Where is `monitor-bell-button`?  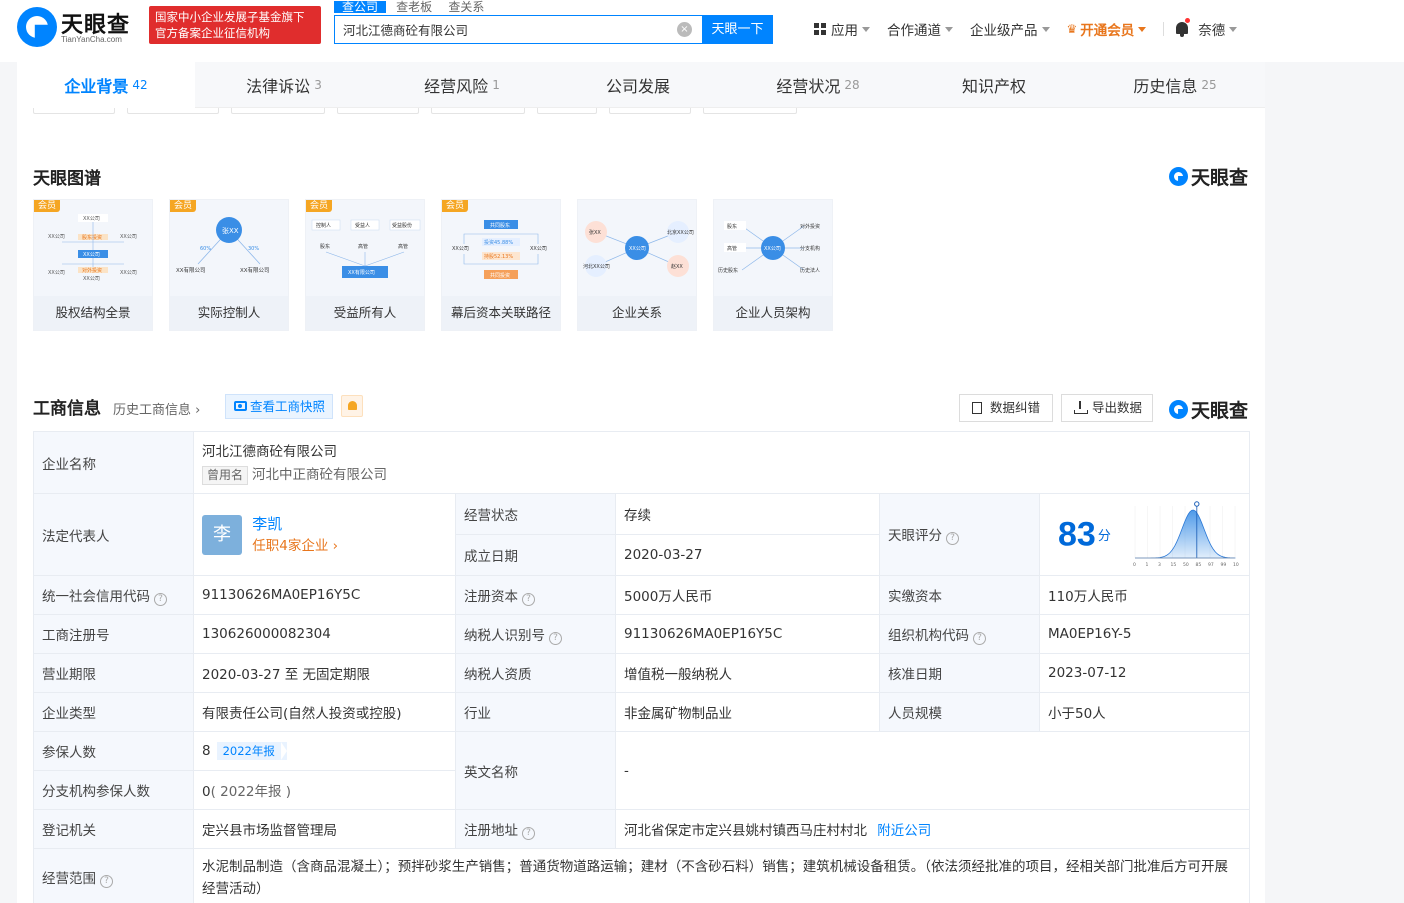
monitor-bell-button is located at coordinates (352, 406).